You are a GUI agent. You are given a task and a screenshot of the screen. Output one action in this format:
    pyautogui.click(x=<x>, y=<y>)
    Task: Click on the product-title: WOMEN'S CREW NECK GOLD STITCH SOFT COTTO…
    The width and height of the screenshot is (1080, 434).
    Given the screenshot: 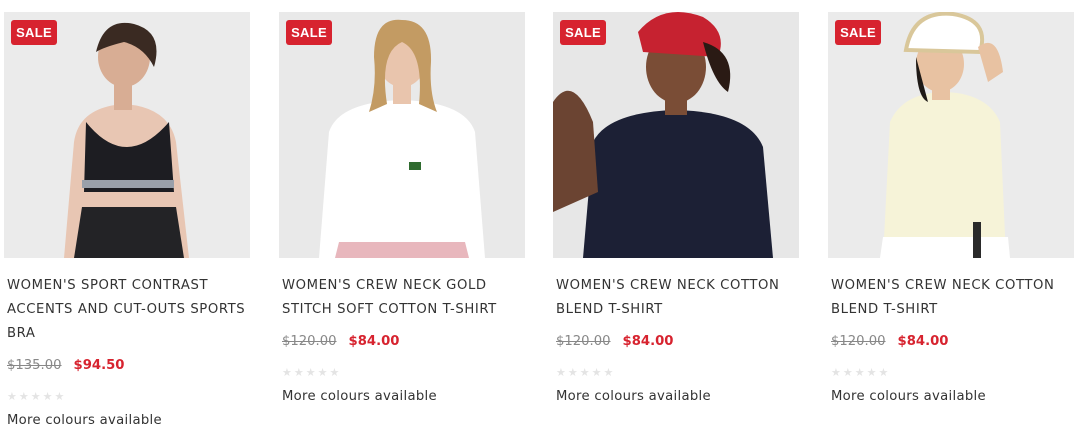 What is the action you would take?
    pyautogui.click(x=402, y=298)
    